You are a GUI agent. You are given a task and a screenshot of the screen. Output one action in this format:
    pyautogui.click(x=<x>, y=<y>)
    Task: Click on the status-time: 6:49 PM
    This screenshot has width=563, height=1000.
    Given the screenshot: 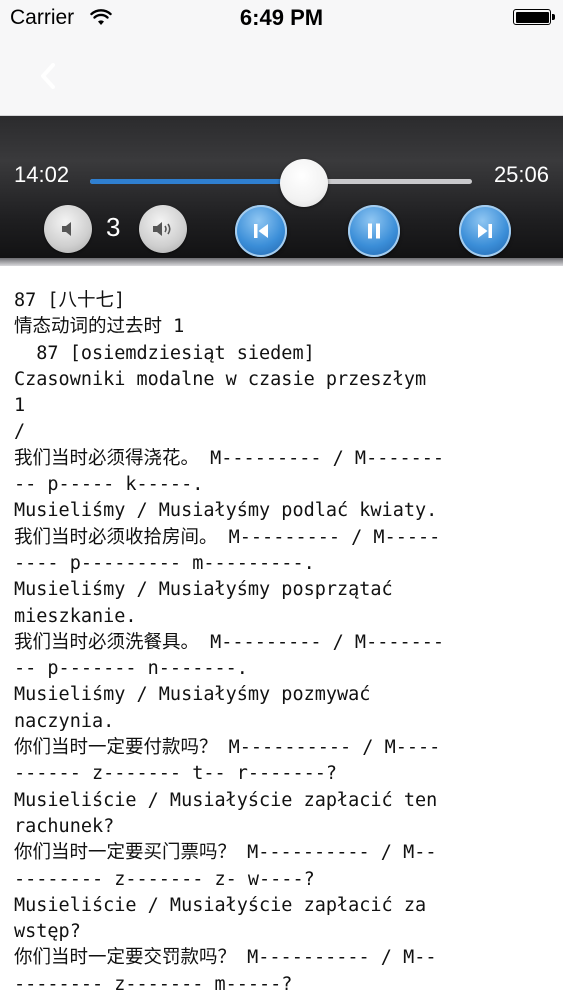 What is the action you would take?
    pyautogui.click(x=281, y=17)
    